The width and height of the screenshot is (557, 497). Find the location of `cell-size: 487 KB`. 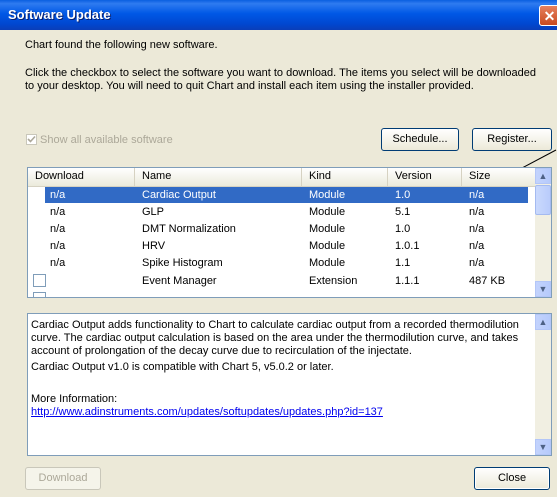

cell-size: 487 KB is located at coordinates (487, 281).